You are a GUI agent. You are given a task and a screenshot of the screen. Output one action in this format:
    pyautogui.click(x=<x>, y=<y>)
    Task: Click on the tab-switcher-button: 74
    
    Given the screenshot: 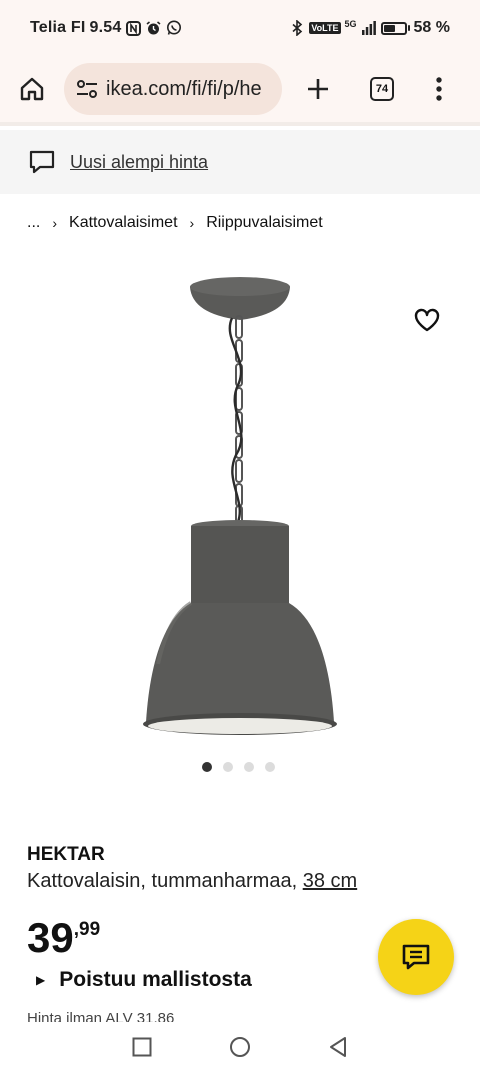 What is the action you would take?
    pyautogui.click(x=382, y=89)
    